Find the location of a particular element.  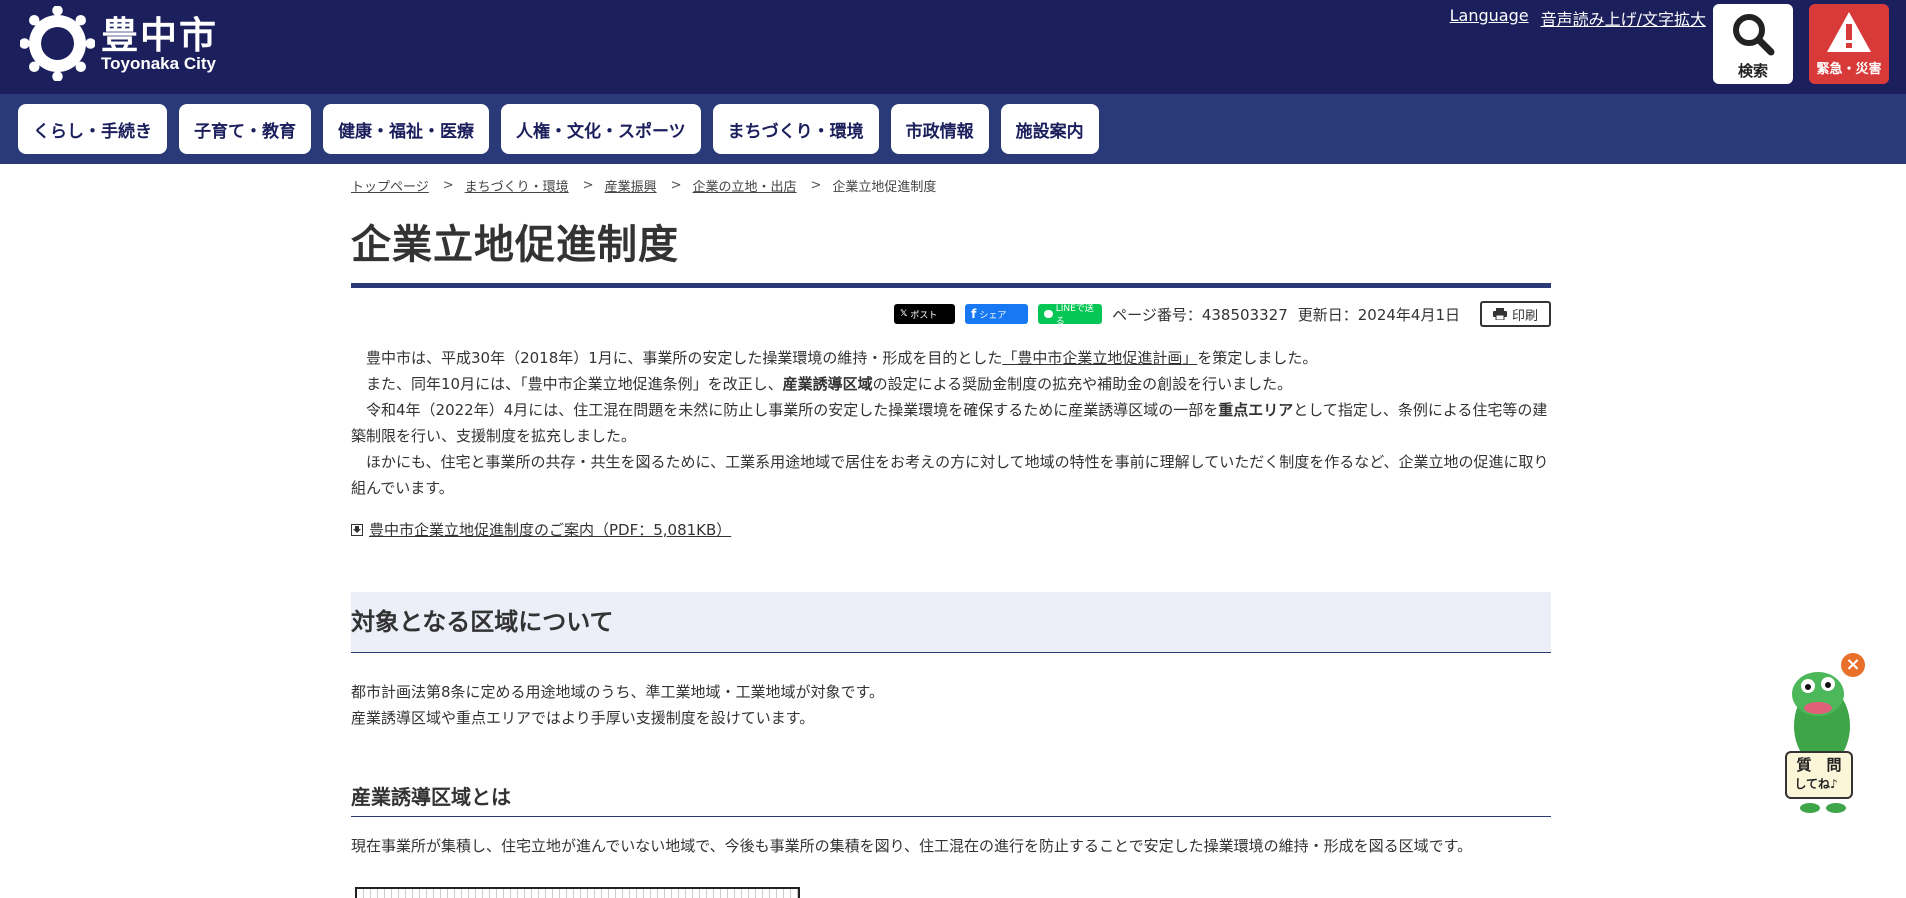

svg-text: してね♪ is located at coordinates (1815, 784).